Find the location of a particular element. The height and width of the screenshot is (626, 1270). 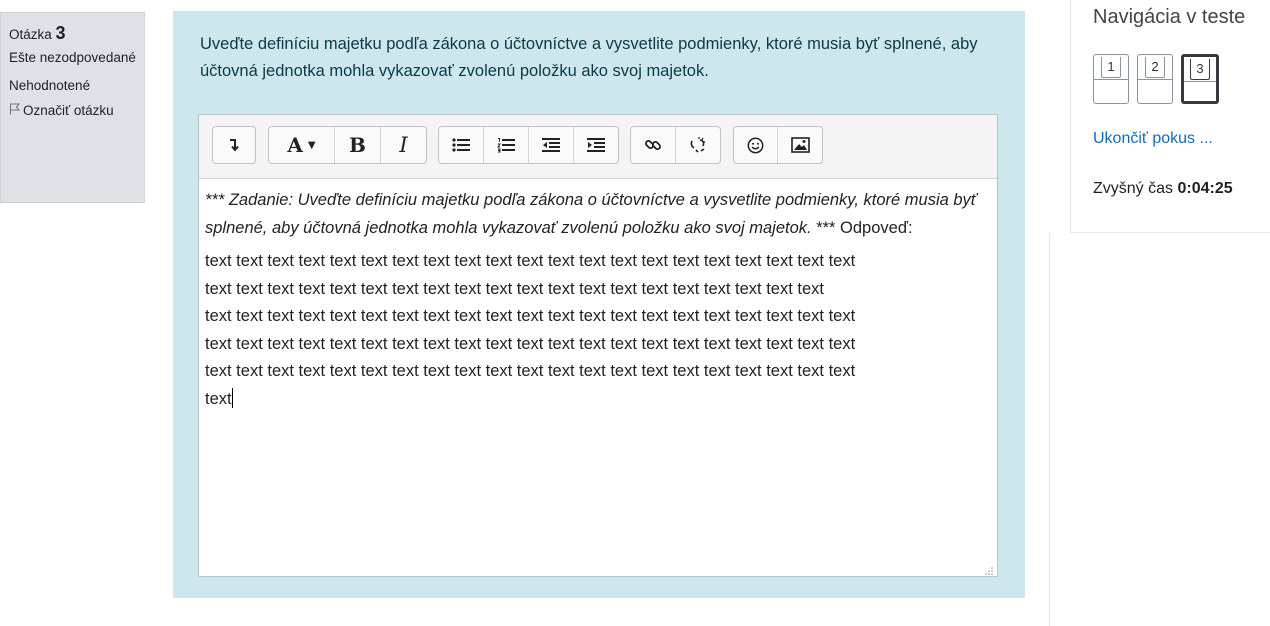

nav-question-1-button: 1 is located at coordinates (1111, 79).